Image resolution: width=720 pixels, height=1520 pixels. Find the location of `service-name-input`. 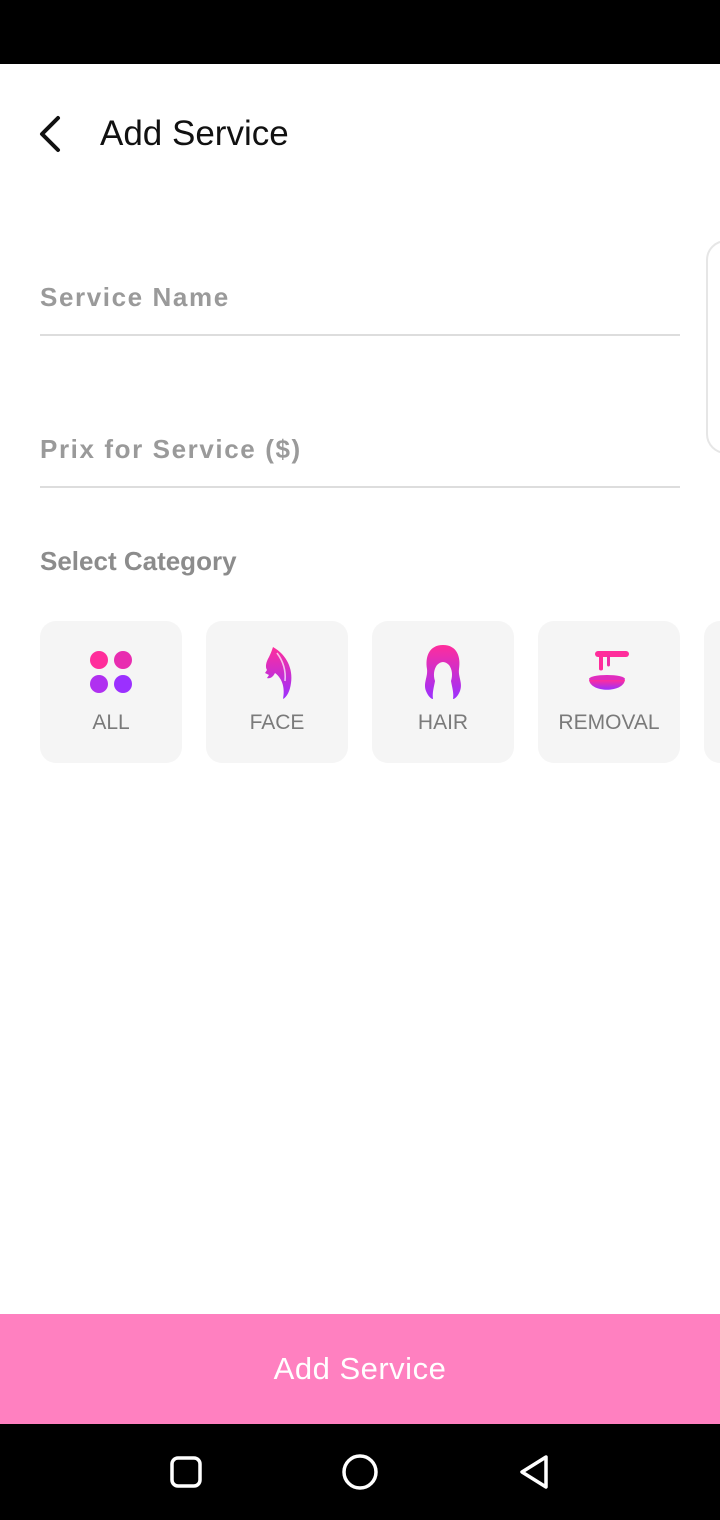

service-name-input is located at coordinates (360, 284).